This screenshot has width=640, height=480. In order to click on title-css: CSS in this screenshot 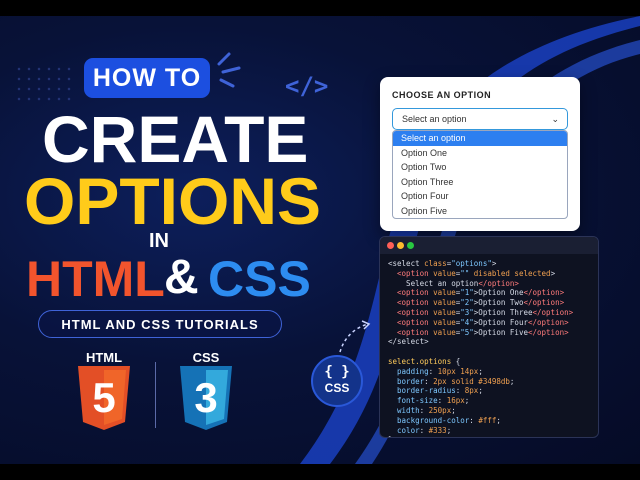, I will do `click(259, 279)`.